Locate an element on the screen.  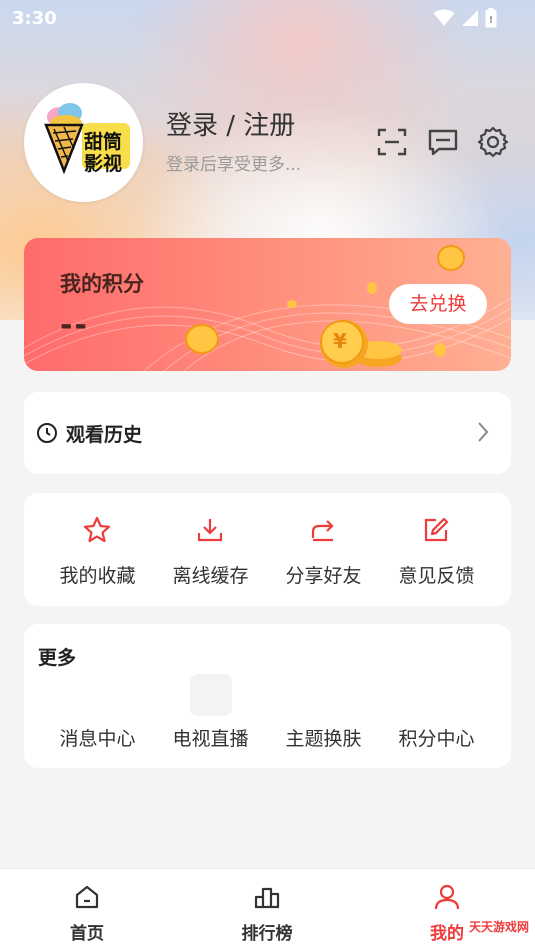
action-label: 我的收藏 is located at coordinates (97, 576).